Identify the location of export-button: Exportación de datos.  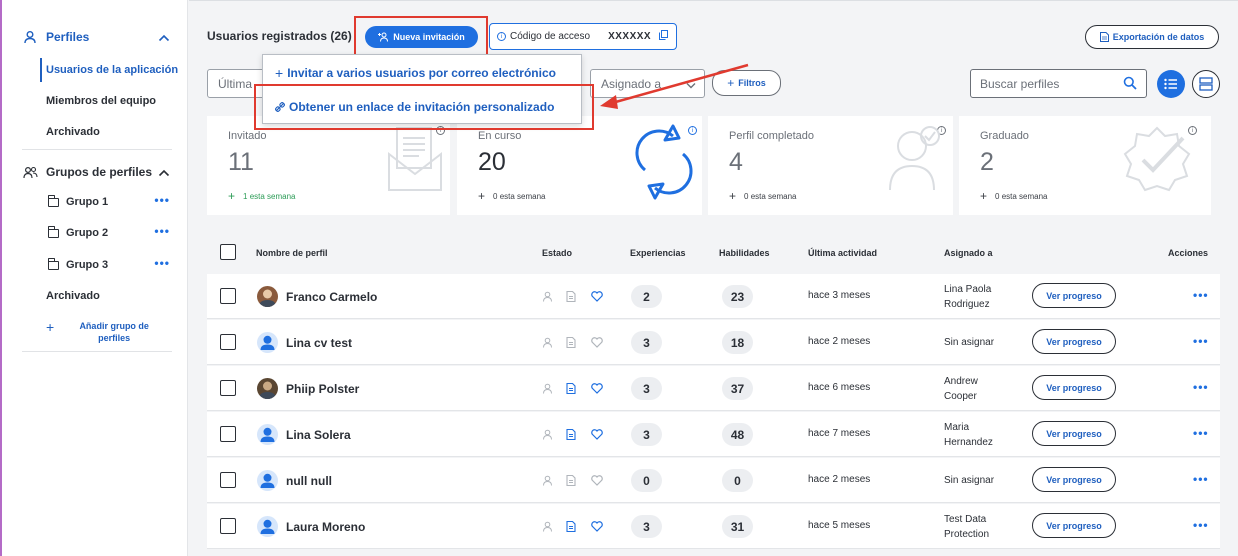
(1152, 37).